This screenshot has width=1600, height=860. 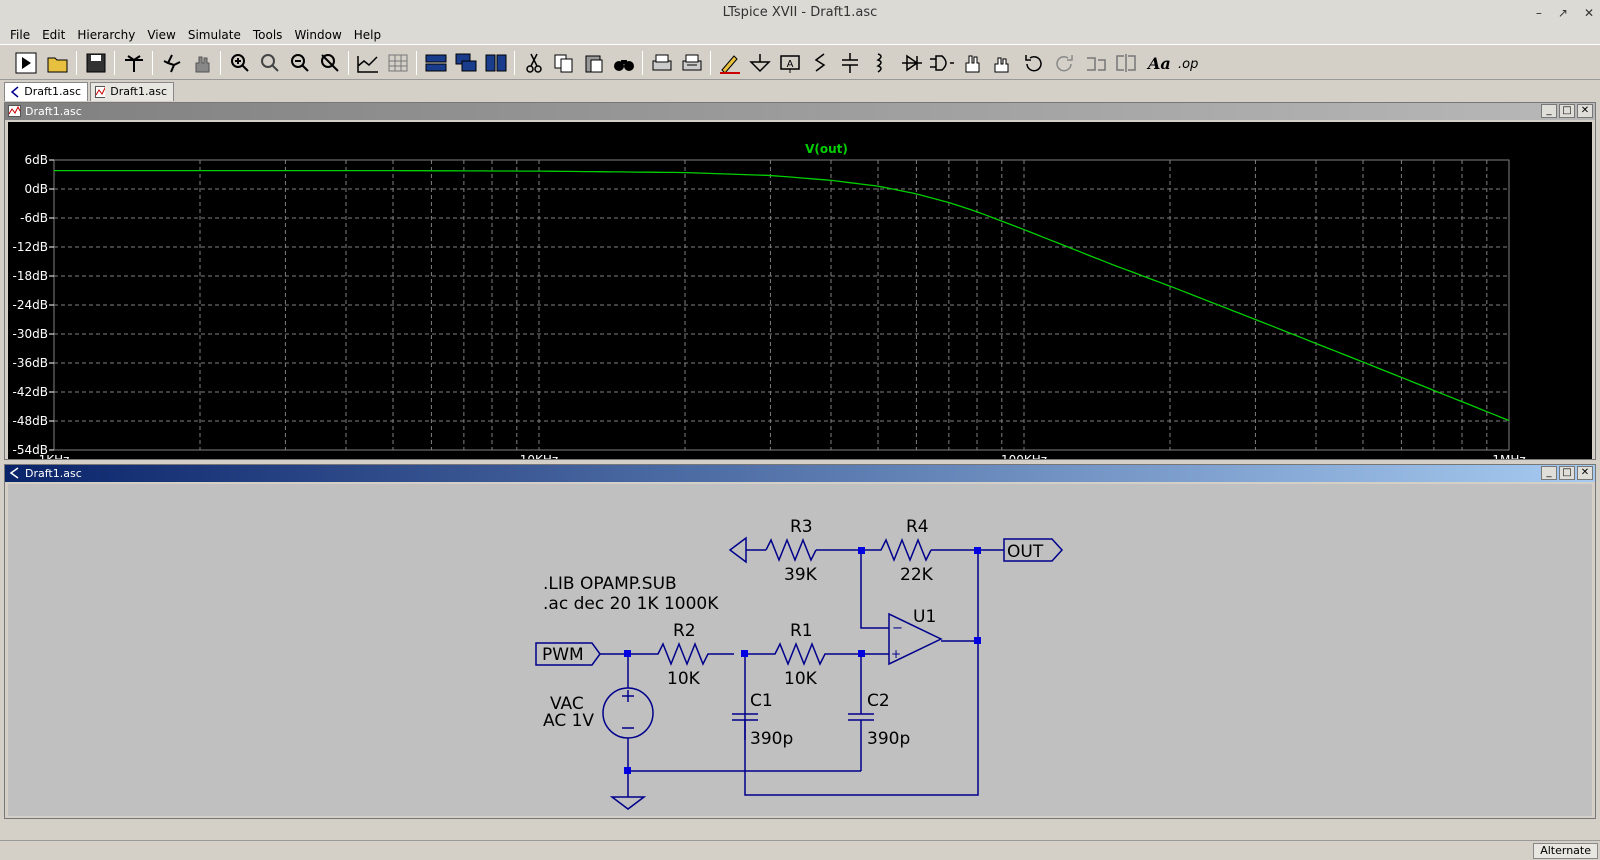 I want to click on schematic-icon, so click(x=14, y=92).